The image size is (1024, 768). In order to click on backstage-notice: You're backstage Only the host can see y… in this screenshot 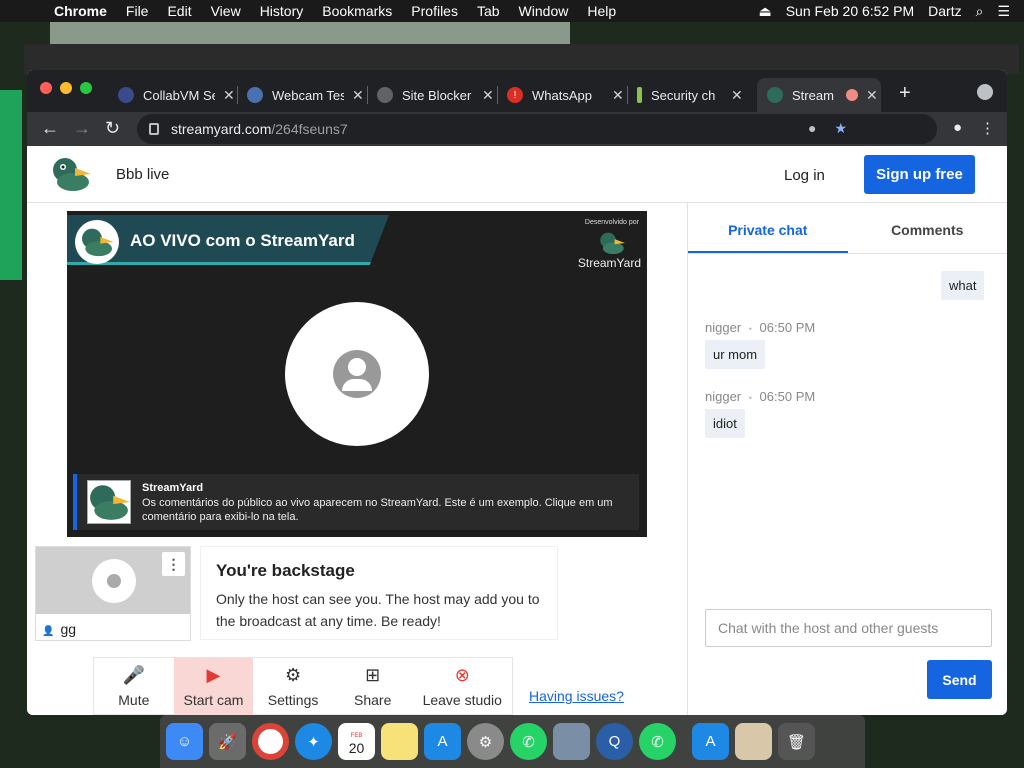, I will do `click(379, 593)`.